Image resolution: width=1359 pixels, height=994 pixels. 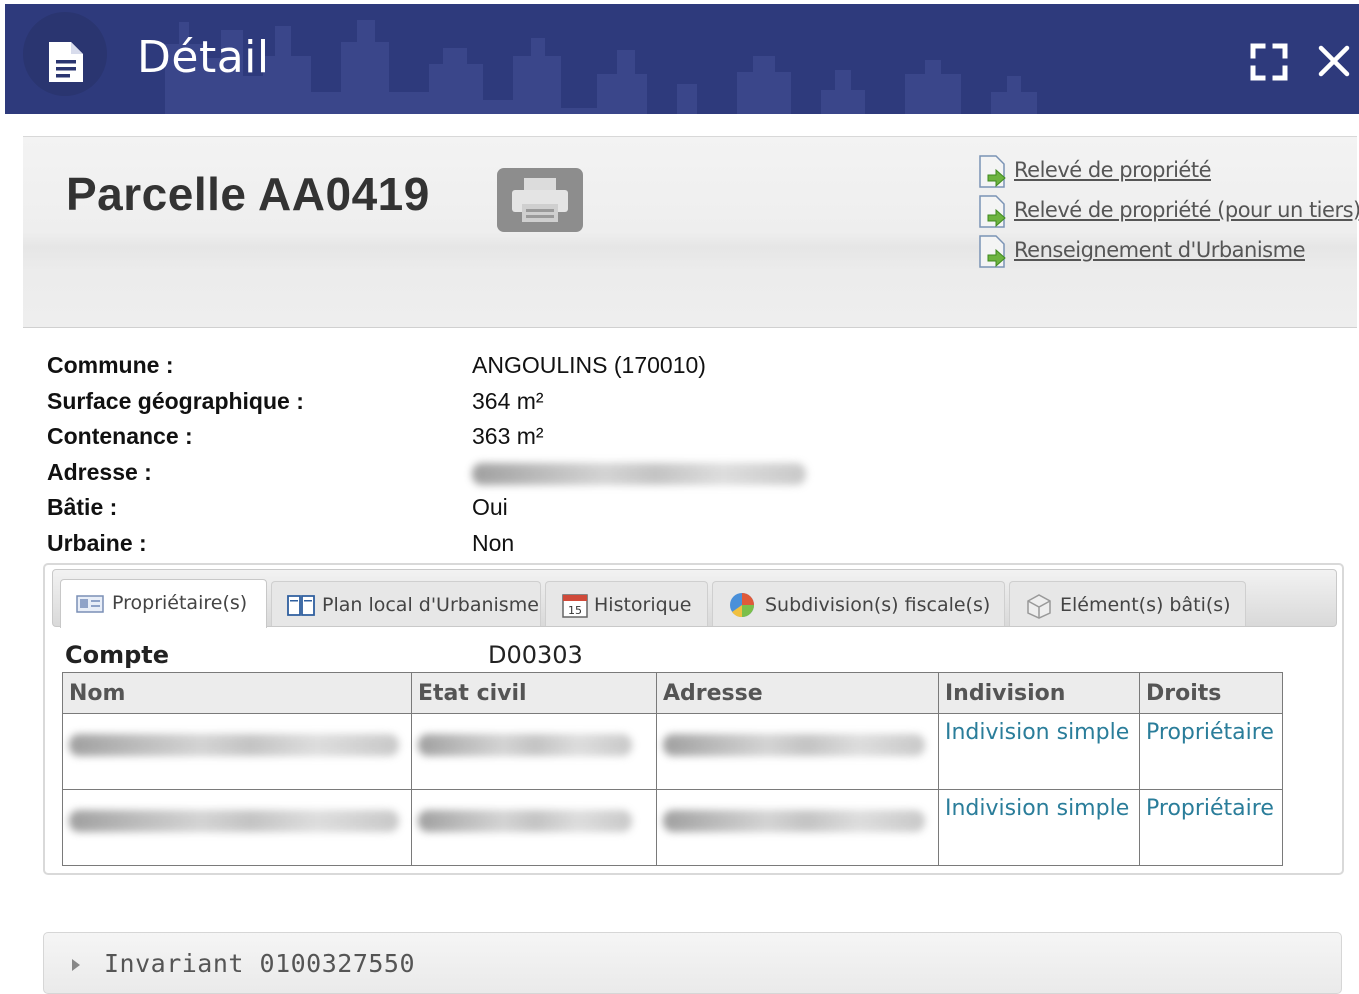 I want to click on info-label: Contenance :, so click(x=120, y=436).